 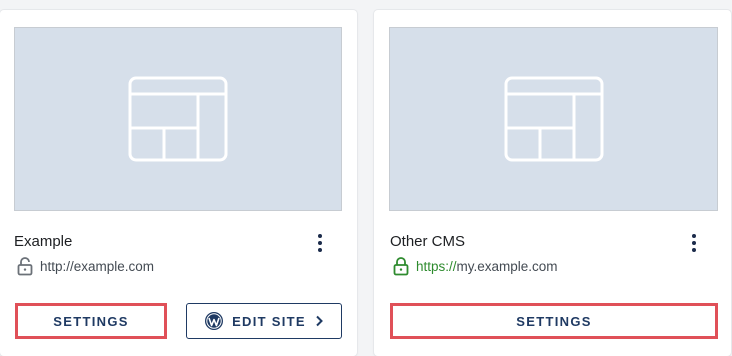 What do you see at coordinates (97, 266) in the screenshot?
I see `site-url: http://example.com` at bounding box center [97, 266].